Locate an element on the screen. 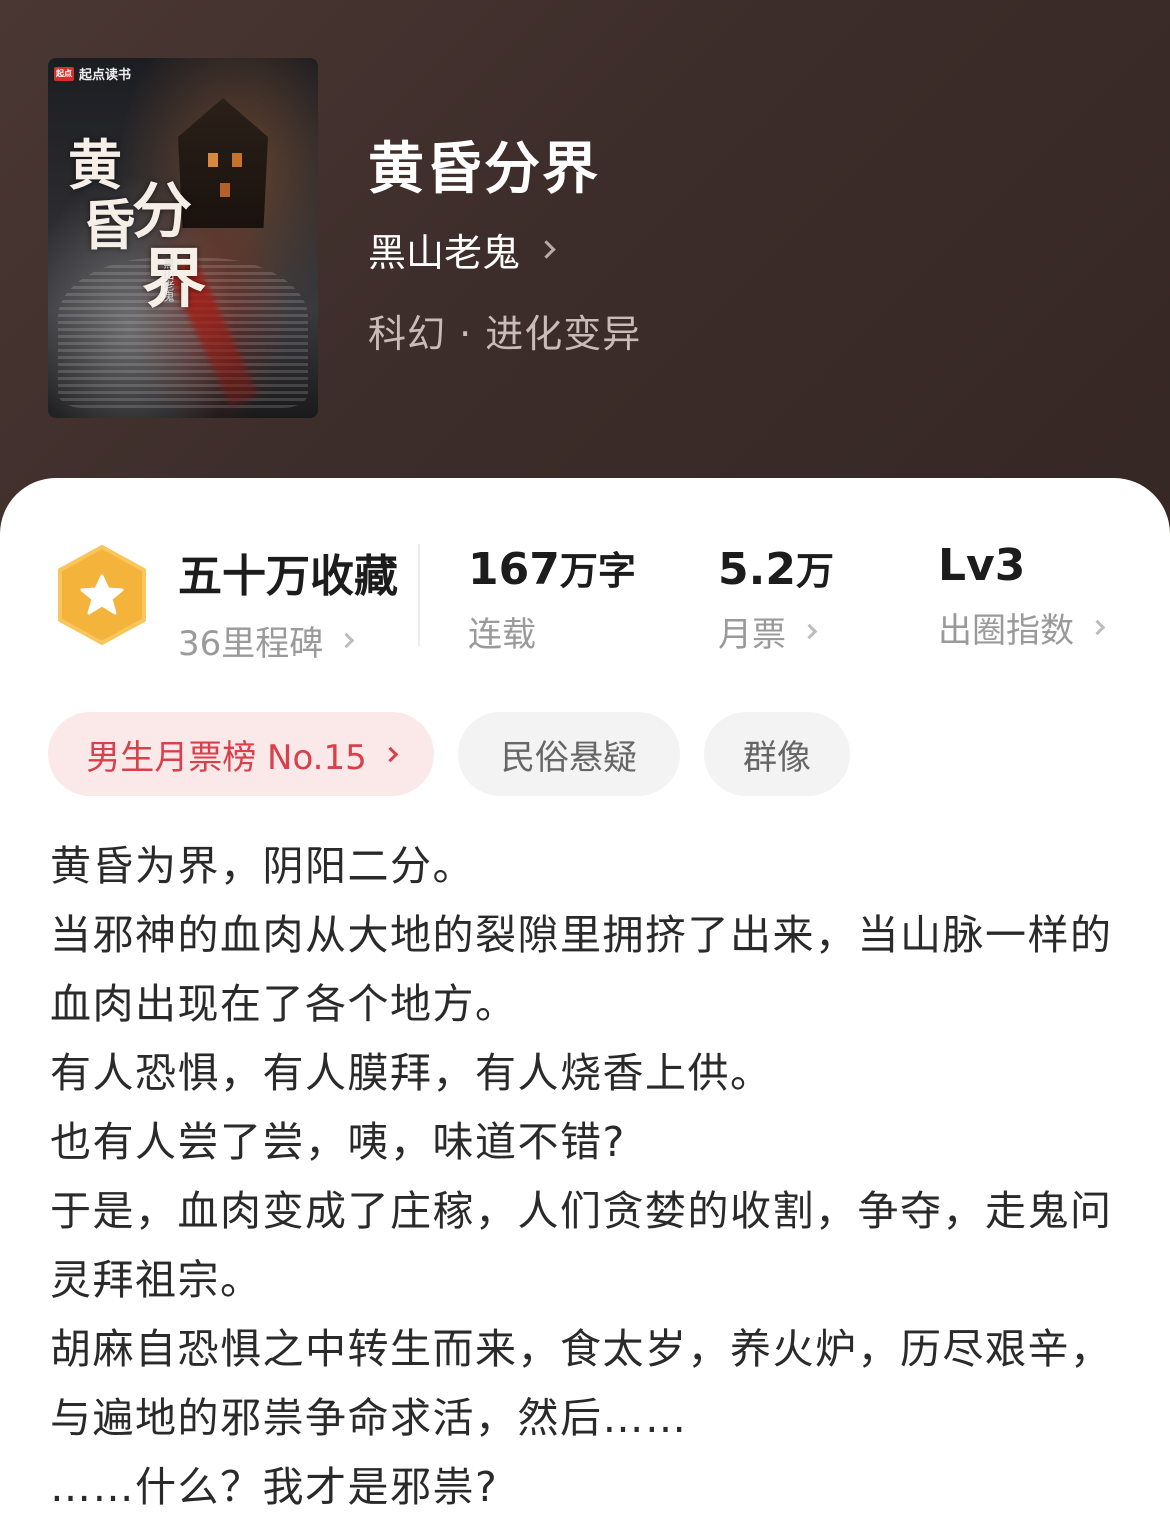  cover-brand-logo: 起点 is located at coordinates (64, 73).